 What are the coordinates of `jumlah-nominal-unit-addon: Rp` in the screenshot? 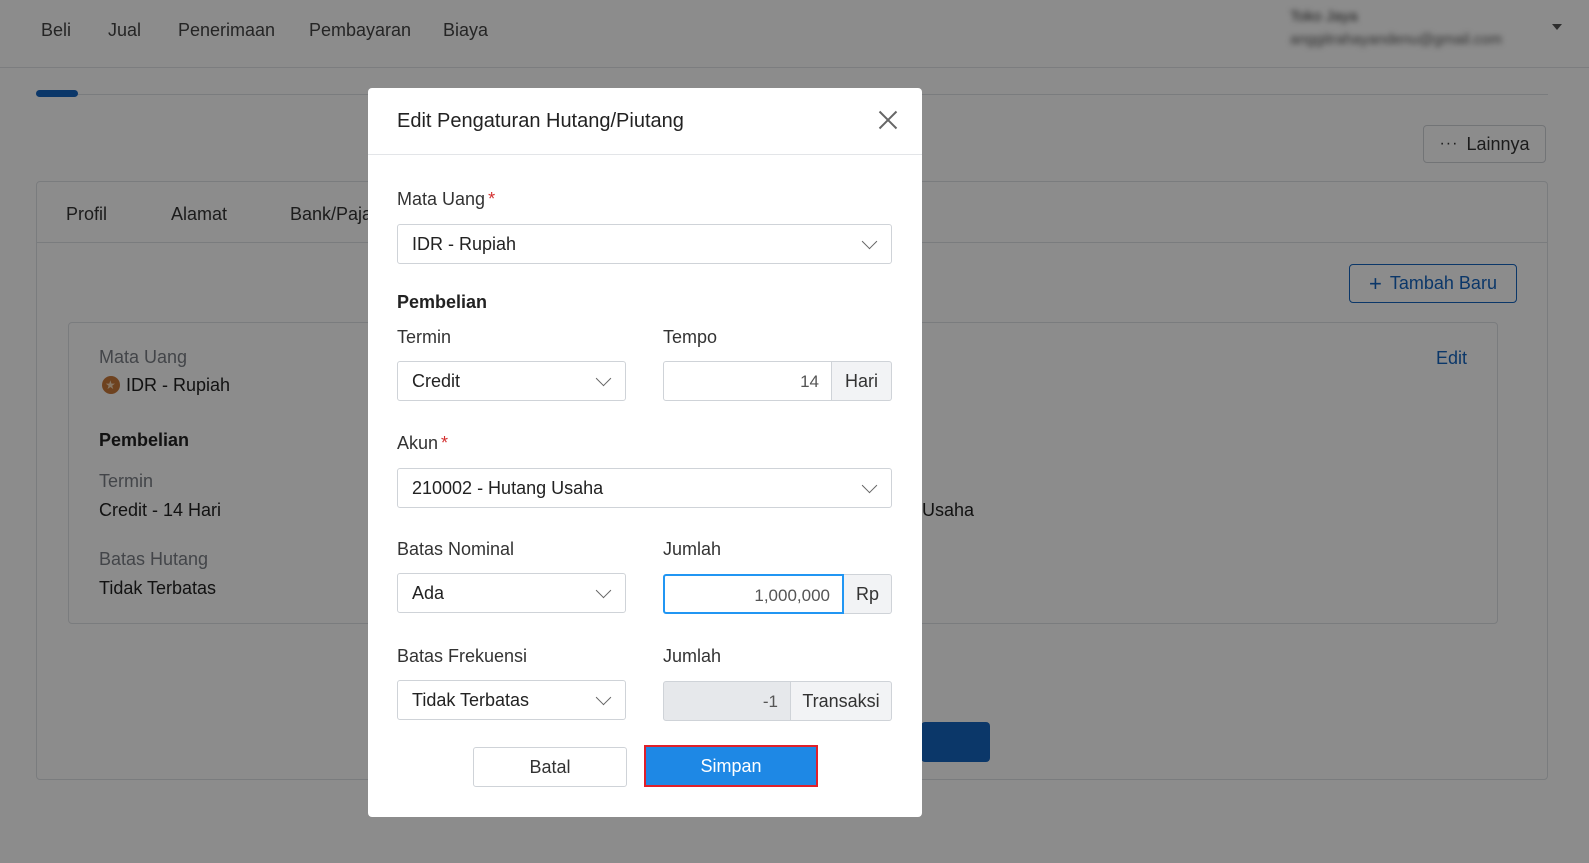 It's located at (868, 594).